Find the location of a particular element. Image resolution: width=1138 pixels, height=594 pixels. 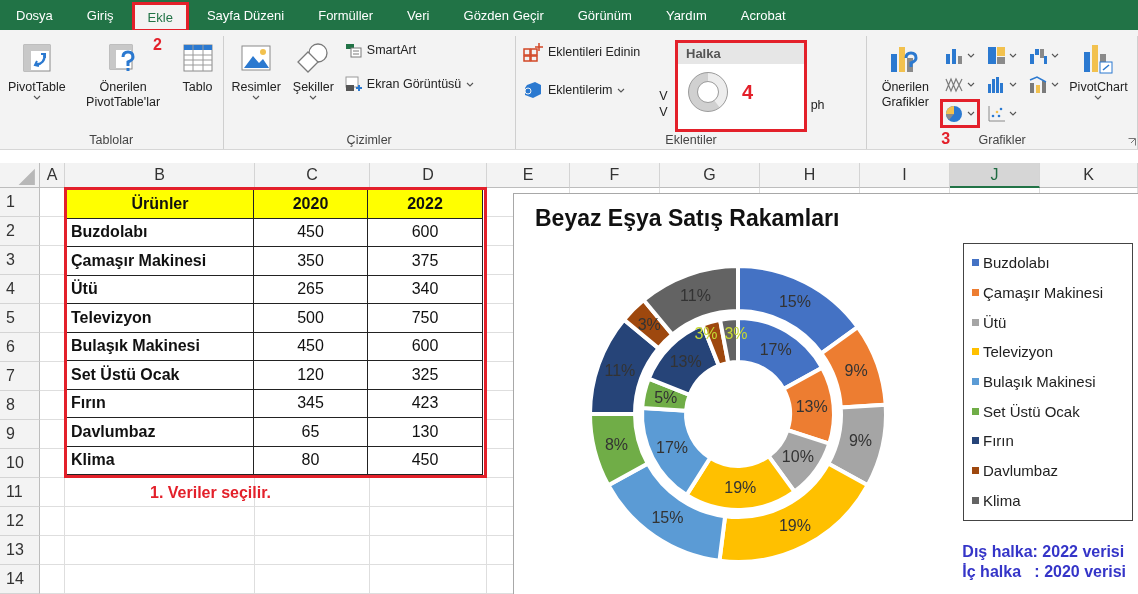

column-header: G is located at coordinates (710, 175).